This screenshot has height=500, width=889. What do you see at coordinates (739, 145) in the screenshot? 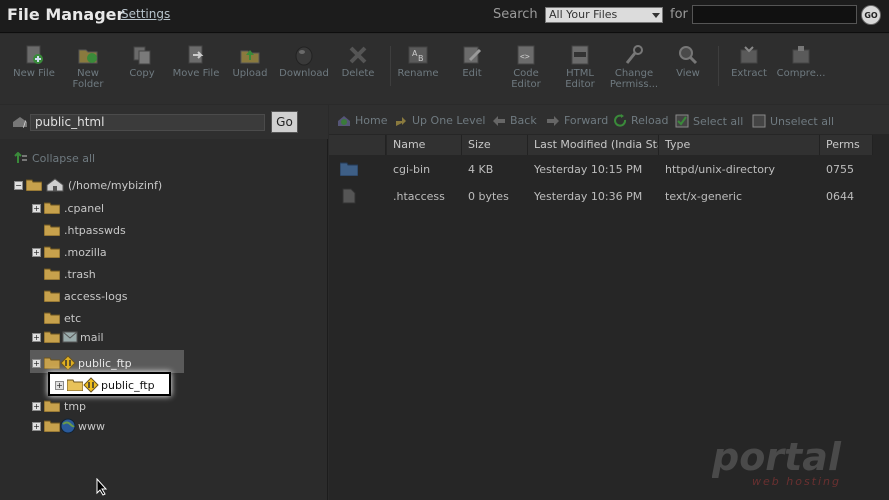
I see `col-type: Type` at bounding box center [739, 145].